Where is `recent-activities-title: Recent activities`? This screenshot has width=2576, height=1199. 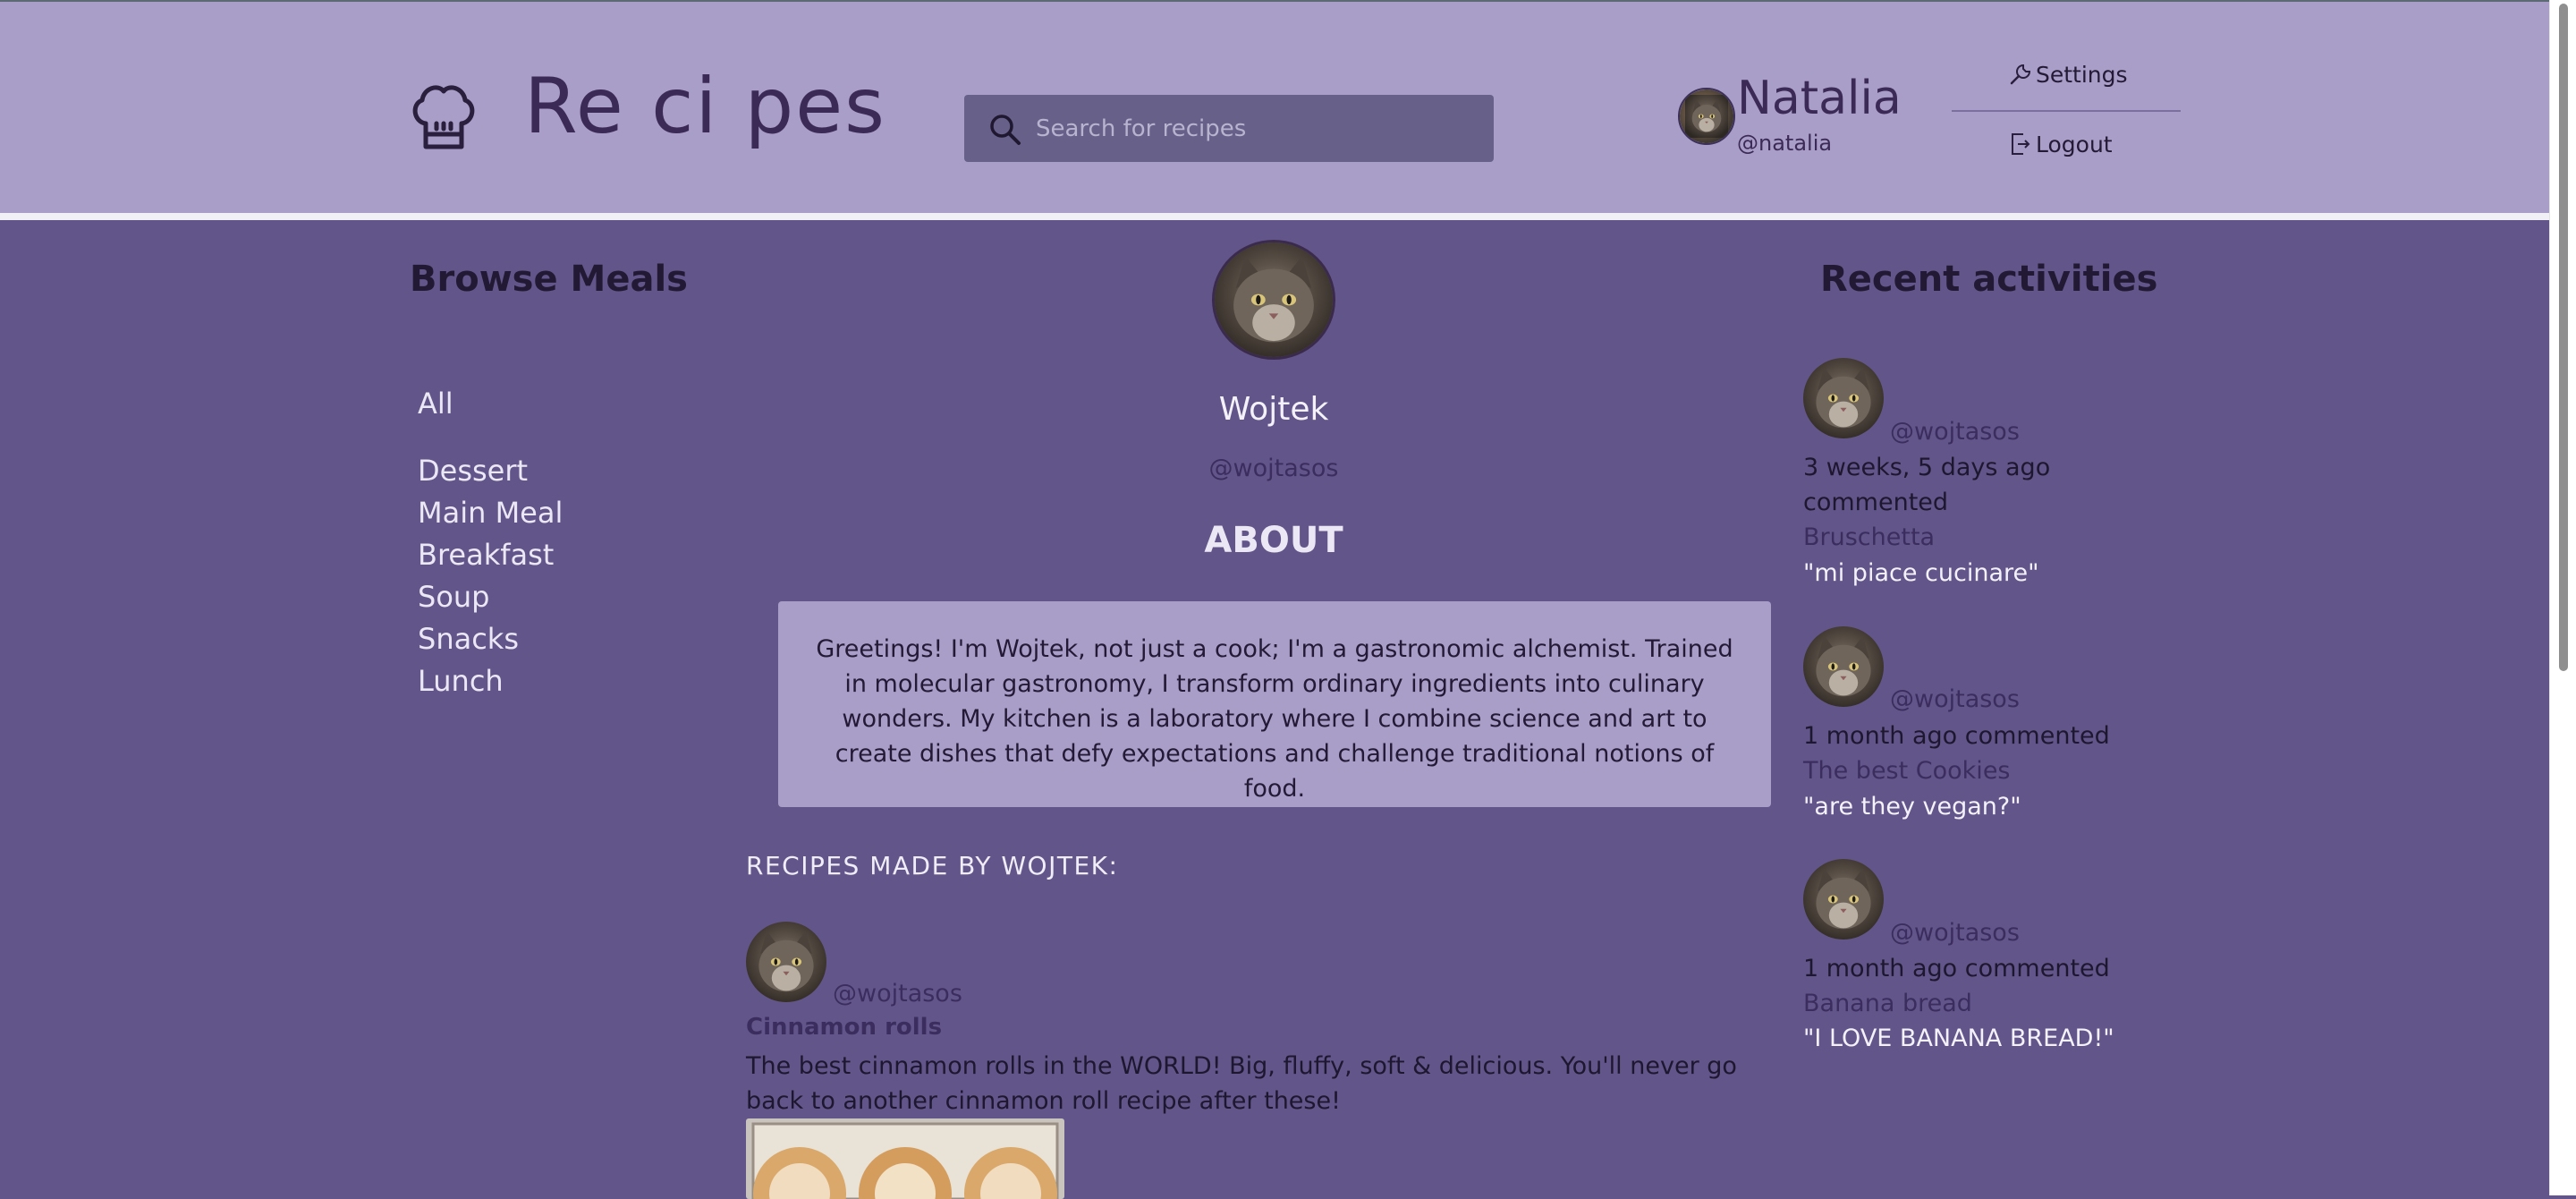
recent-activities-title: Recent activities is located at coordinates (1989, 279).